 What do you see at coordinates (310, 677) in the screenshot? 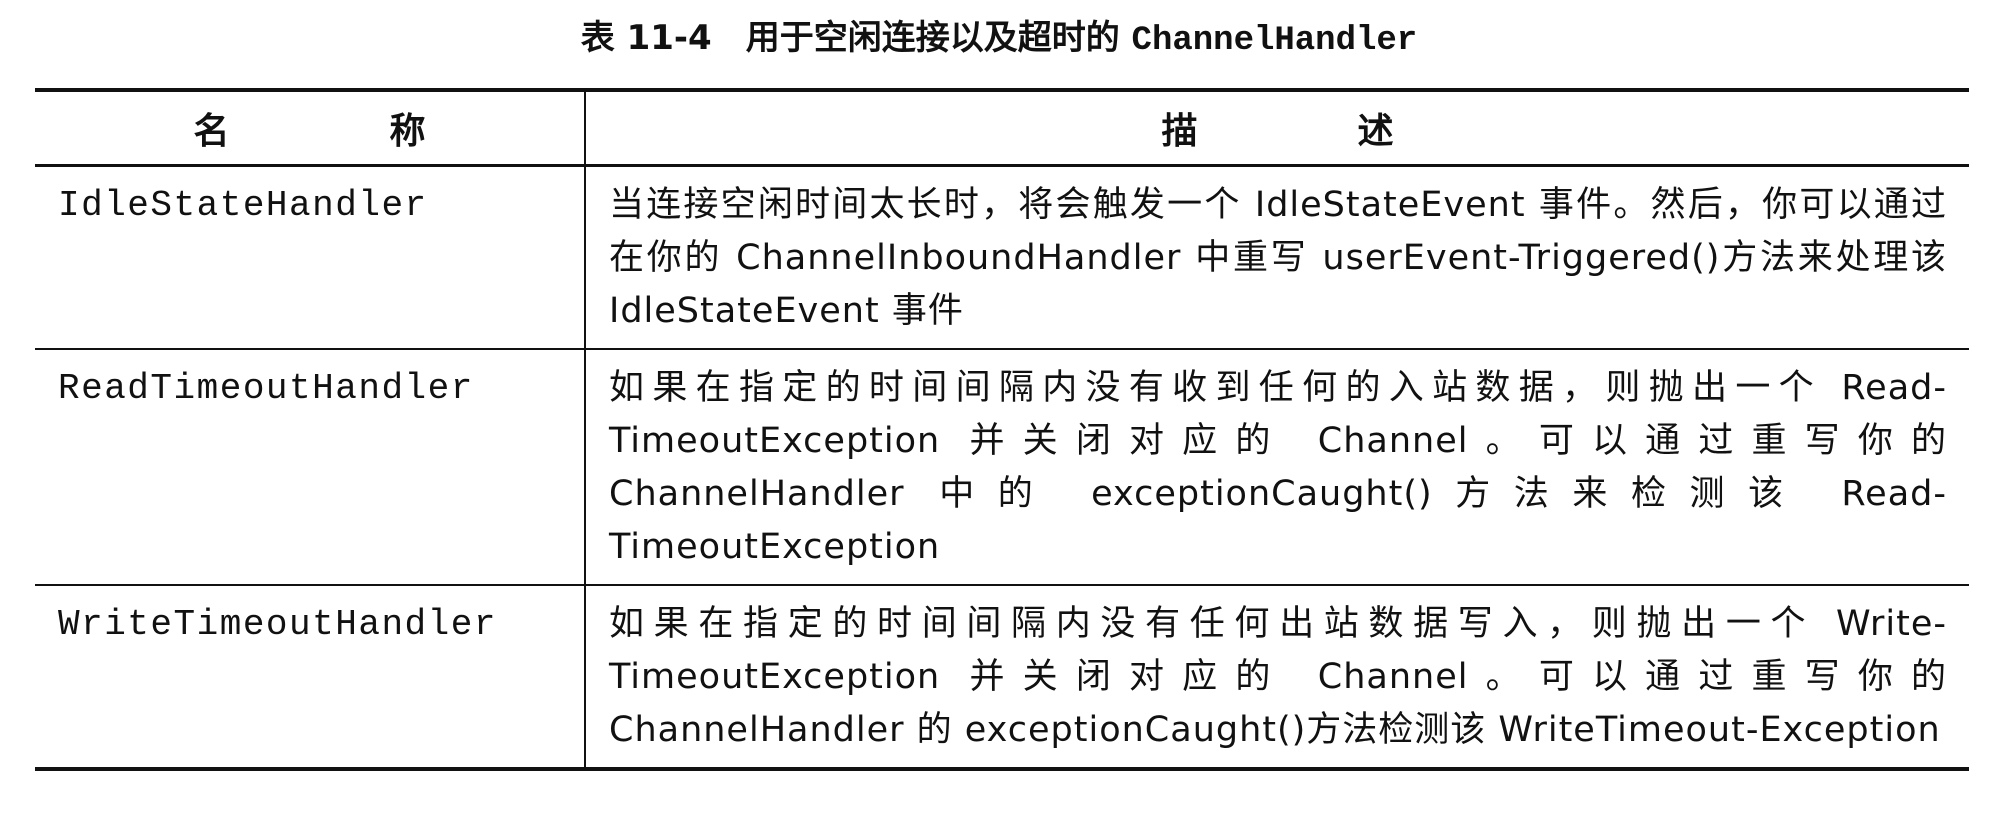
I see `handler-name: WriteTimeoutHandler` at bounding box center [310, 677].